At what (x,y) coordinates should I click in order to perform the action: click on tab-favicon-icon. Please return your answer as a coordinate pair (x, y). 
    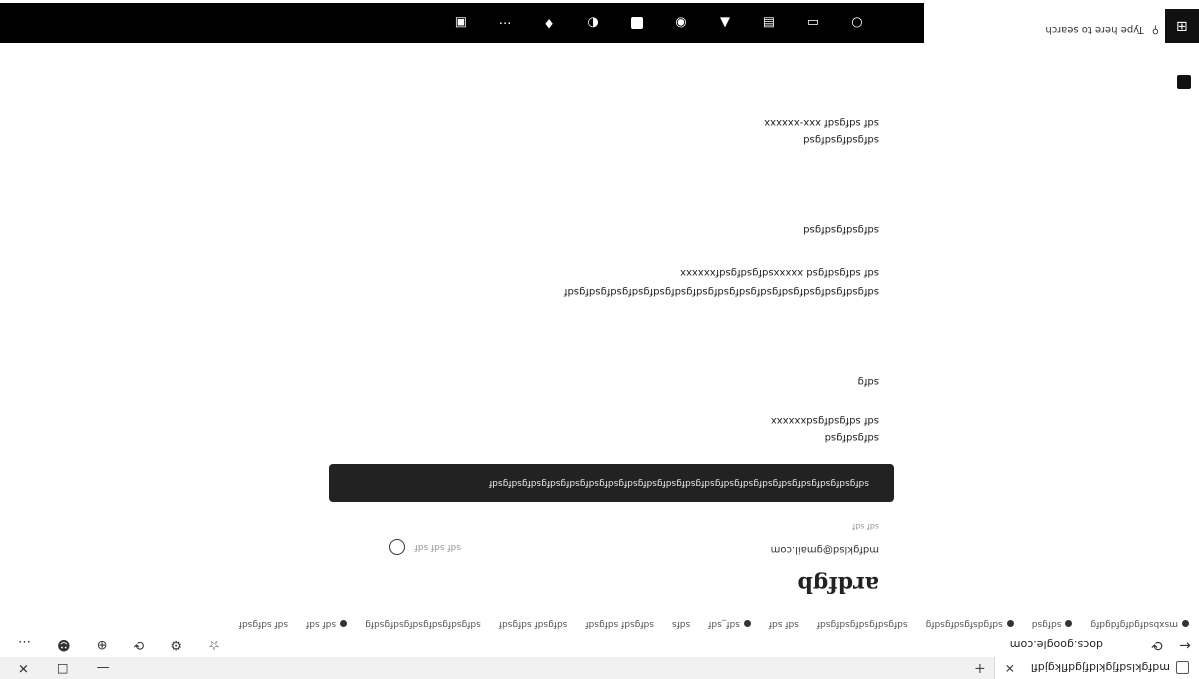
    Looking at the image, I should click on (1182, 668).